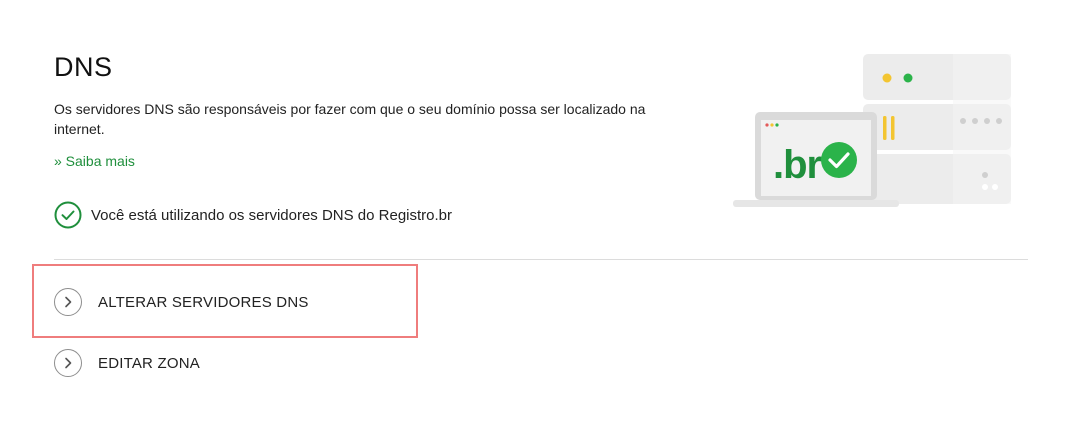  I want to click on check-circle-icon, so click(68, 215).